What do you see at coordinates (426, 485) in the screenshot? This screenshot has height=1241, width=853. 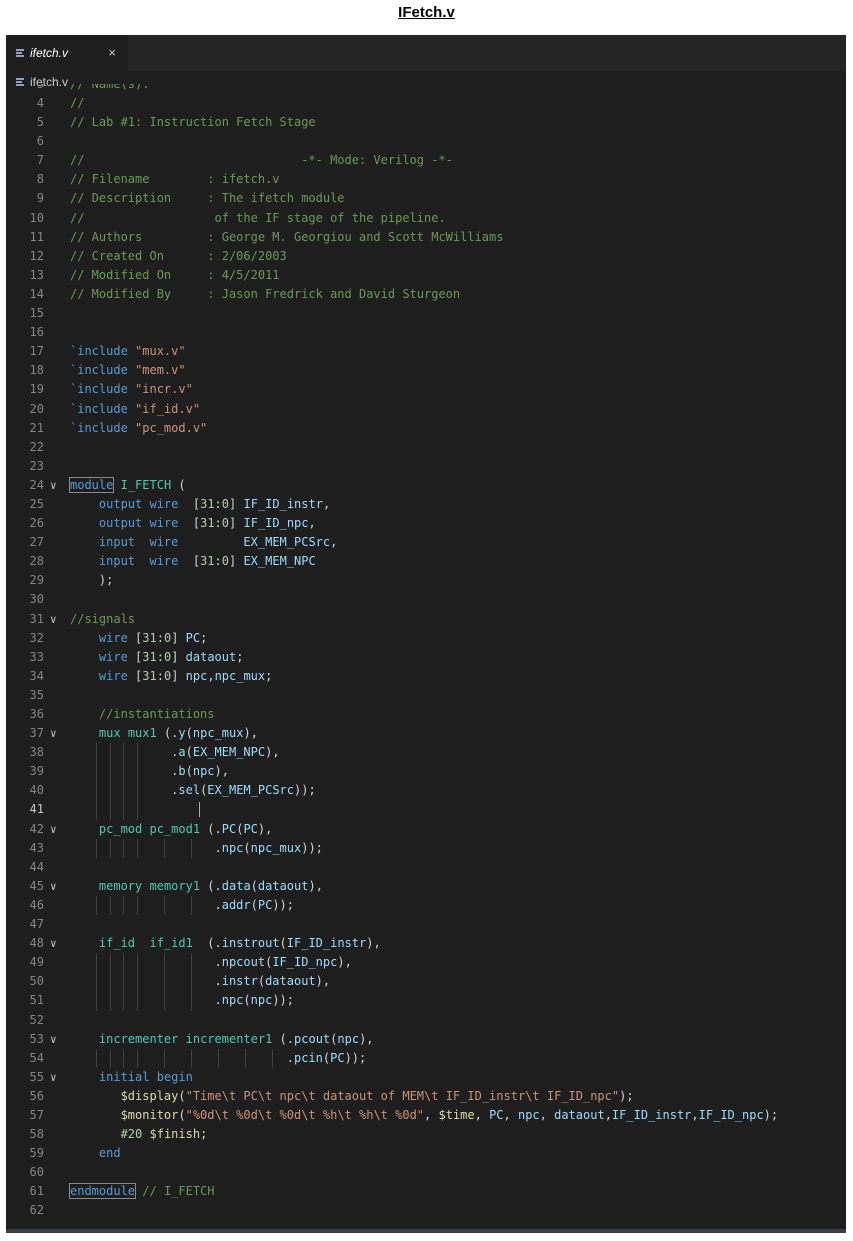 I see `code-line: 24 ∨ module I_FETCH (` at bounding box center [426, 485].